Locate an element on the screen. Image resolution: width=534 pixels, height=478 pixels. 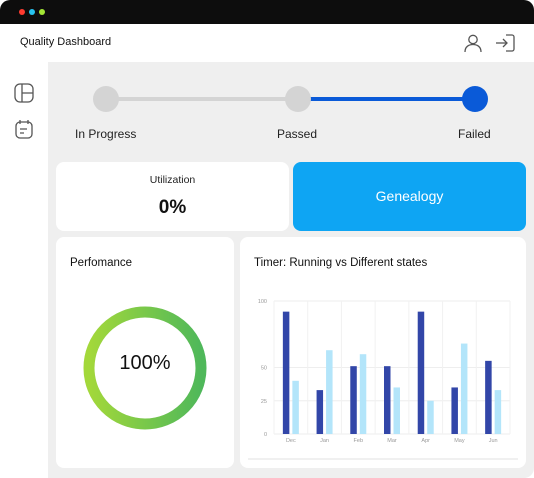
app-title: Quality Dashboard is located at coordinates (66, 42).